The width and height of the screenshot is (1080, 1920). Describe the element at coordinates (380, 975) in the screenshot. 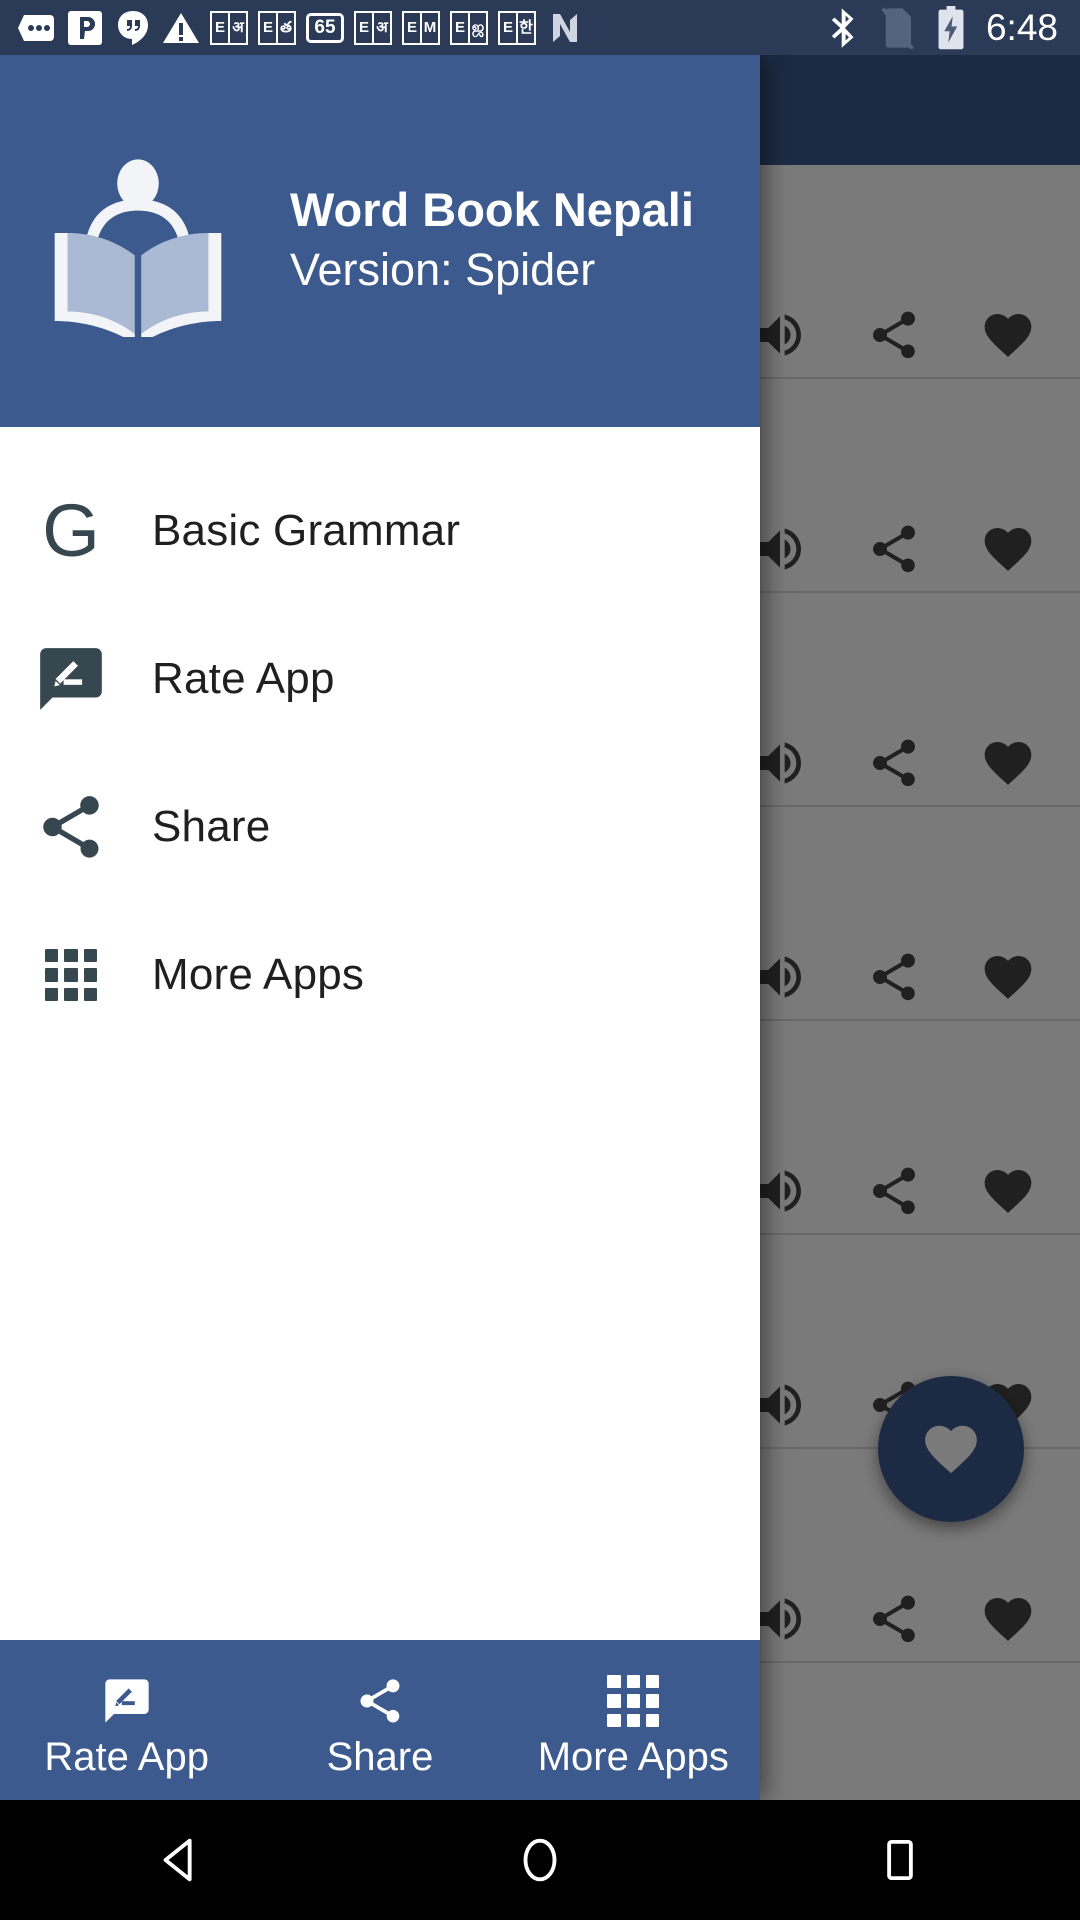

I see `drawer-item-more-apps: More Apps` at that location.